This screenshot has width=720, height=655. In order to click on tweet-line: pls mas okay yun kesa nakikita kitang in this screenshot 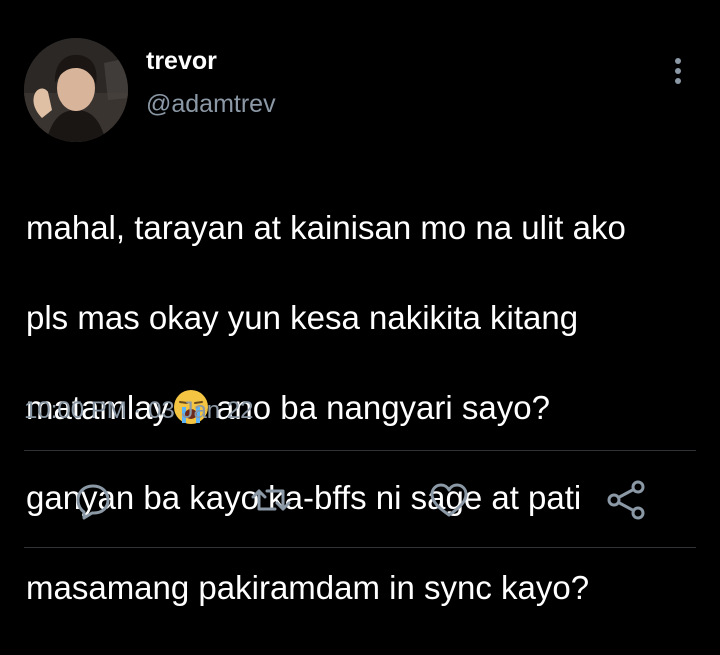, I will do `click(302, 317)`.